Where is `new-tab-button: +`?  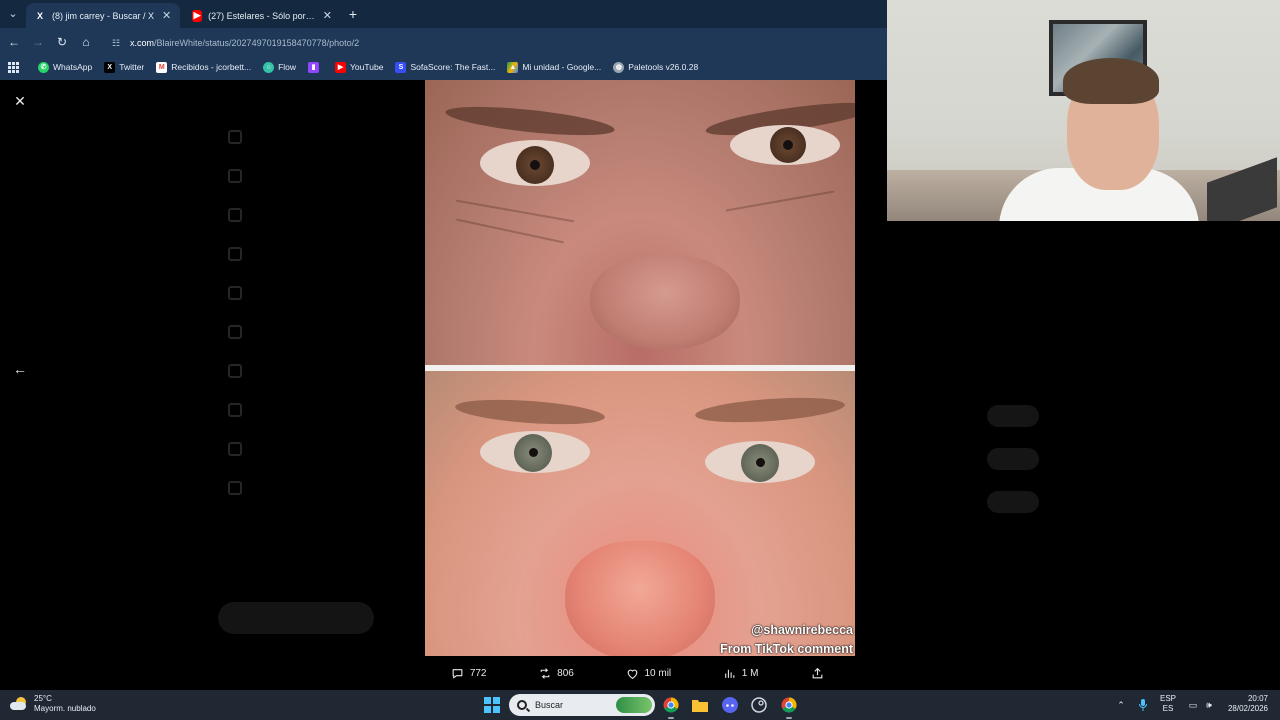
new-tab-button: + is located at coordinates (353, 14).